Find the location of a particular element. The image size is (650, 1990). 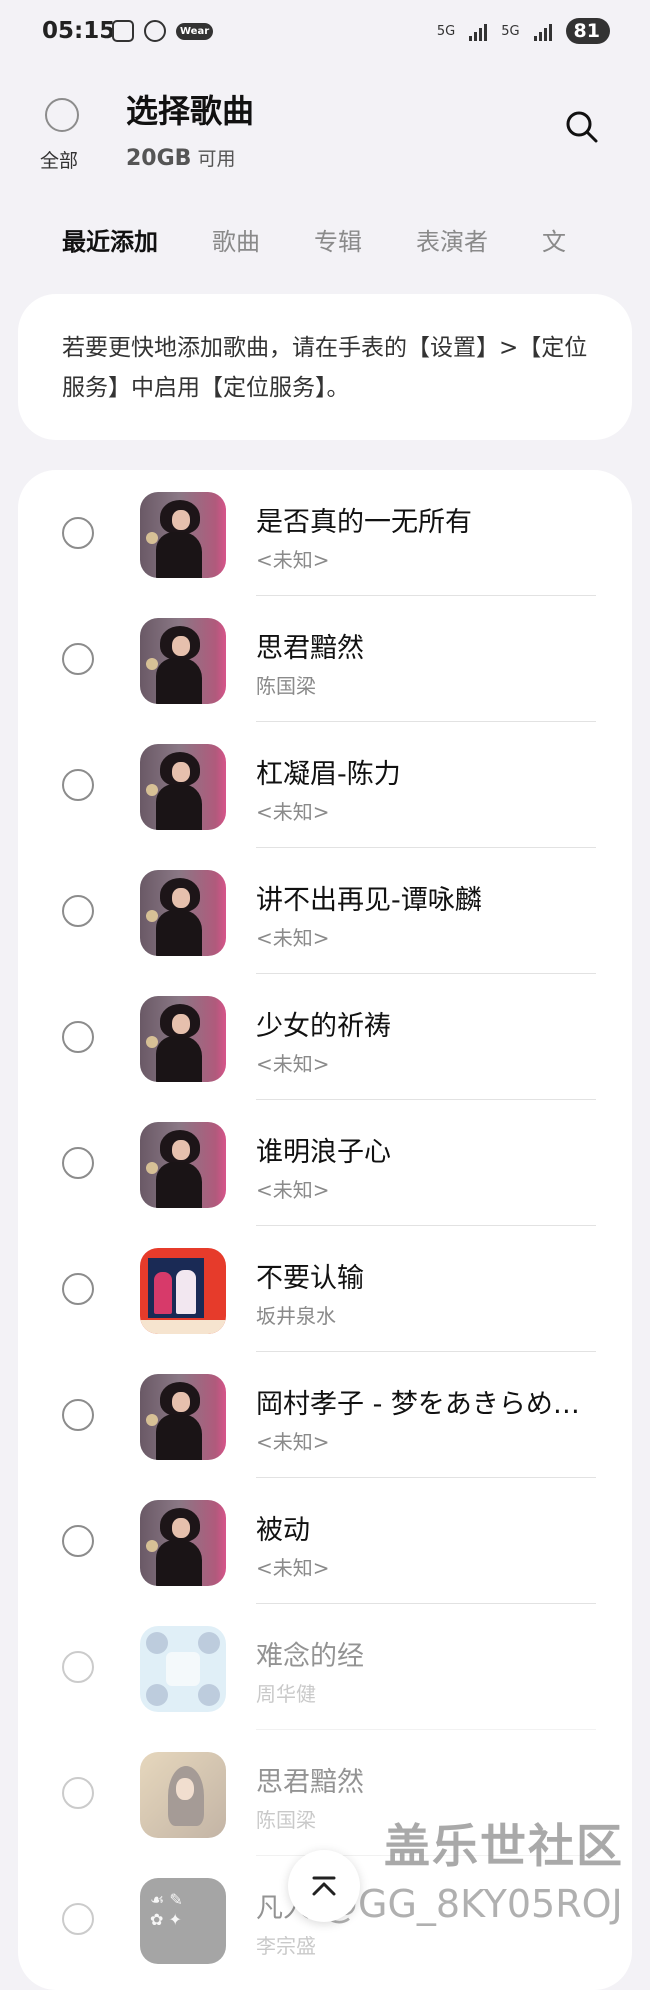

battery-indicator: 81 is located at coordinates (587, 31).